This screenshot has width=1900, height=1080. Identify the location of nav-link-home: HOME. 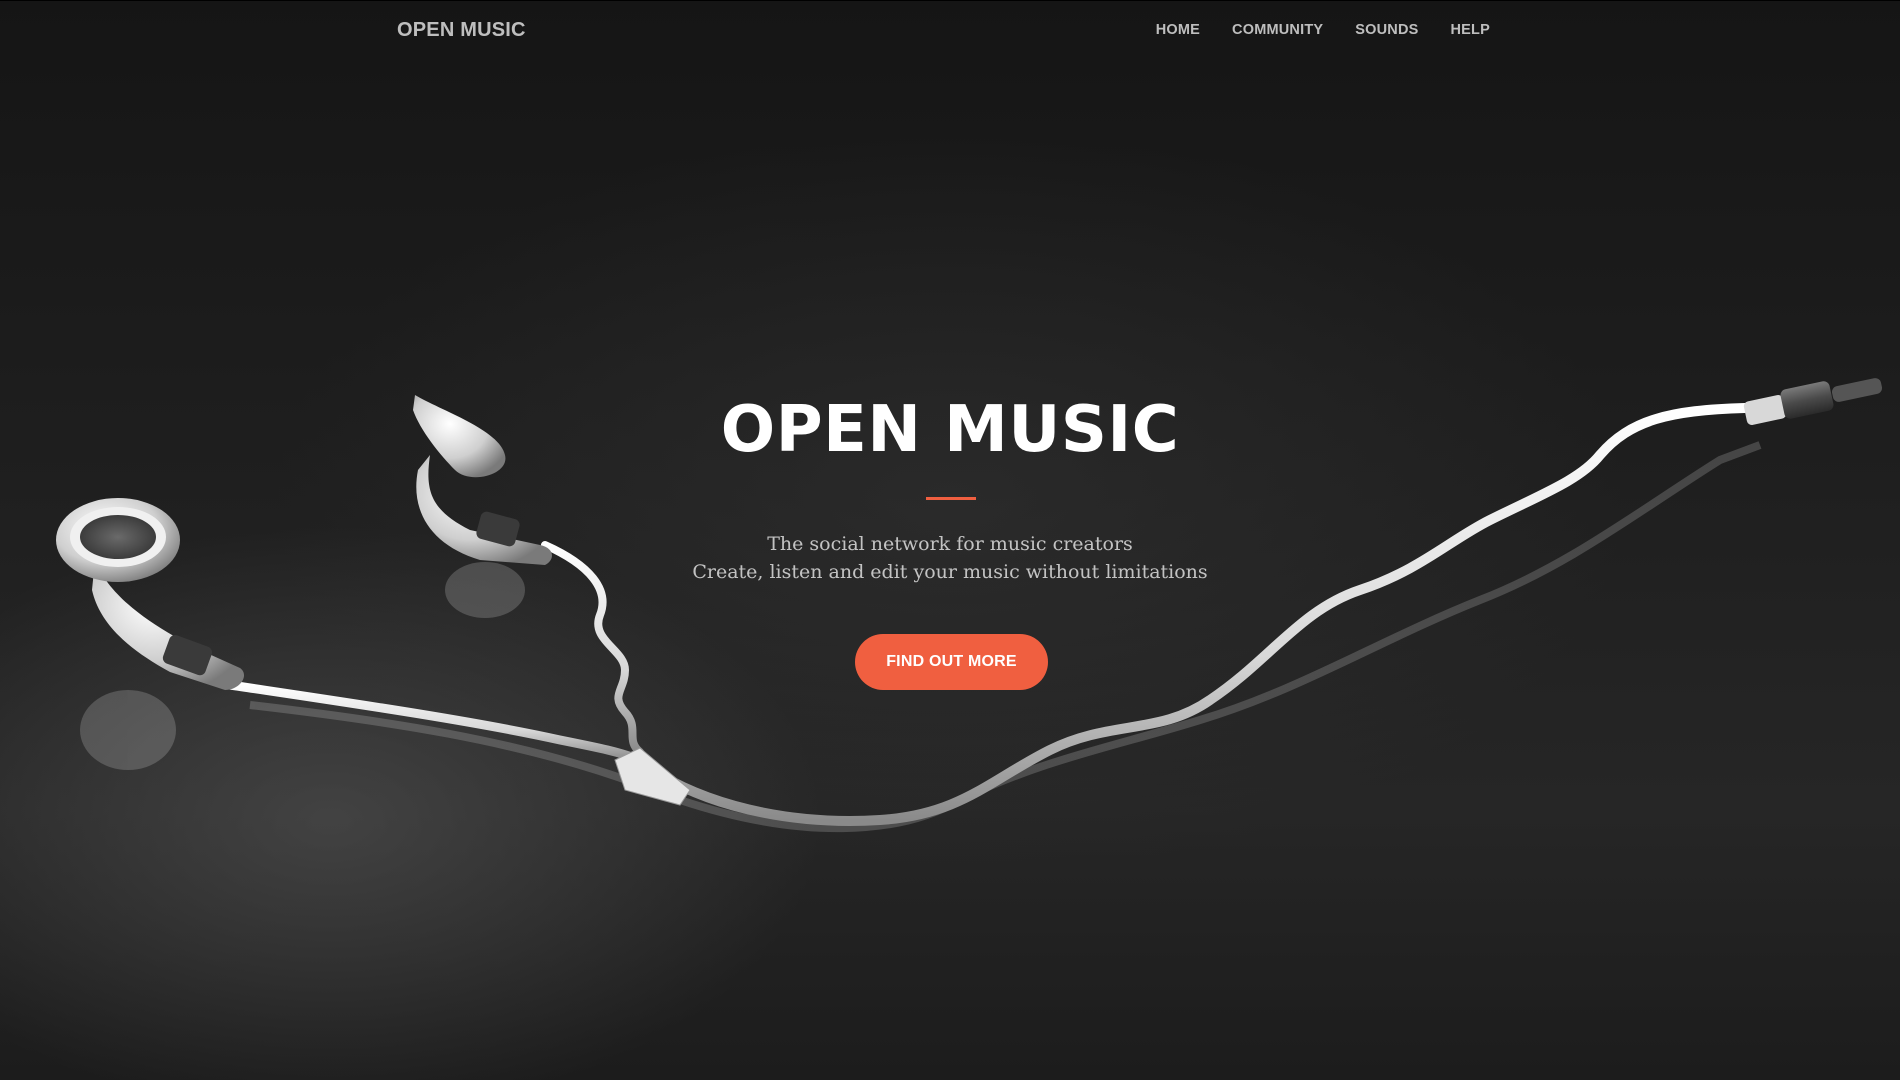
(1178, 30).